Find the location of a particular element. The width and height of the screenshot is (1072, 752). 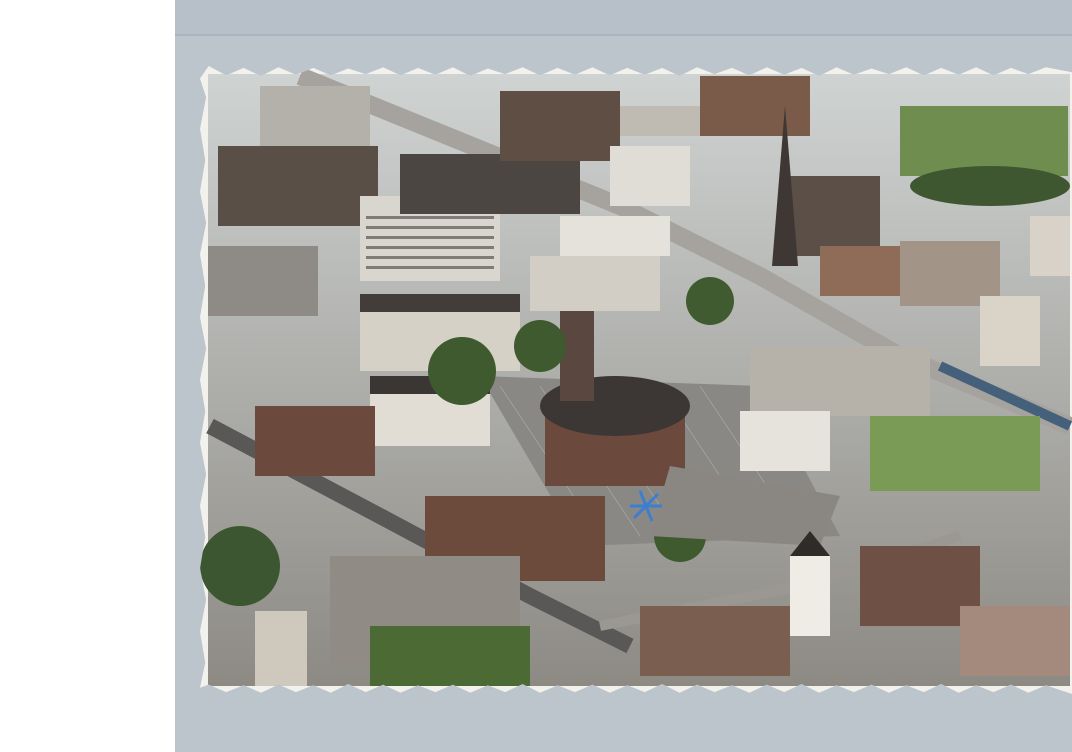

lawn-right is located at coordinates (955, 453).